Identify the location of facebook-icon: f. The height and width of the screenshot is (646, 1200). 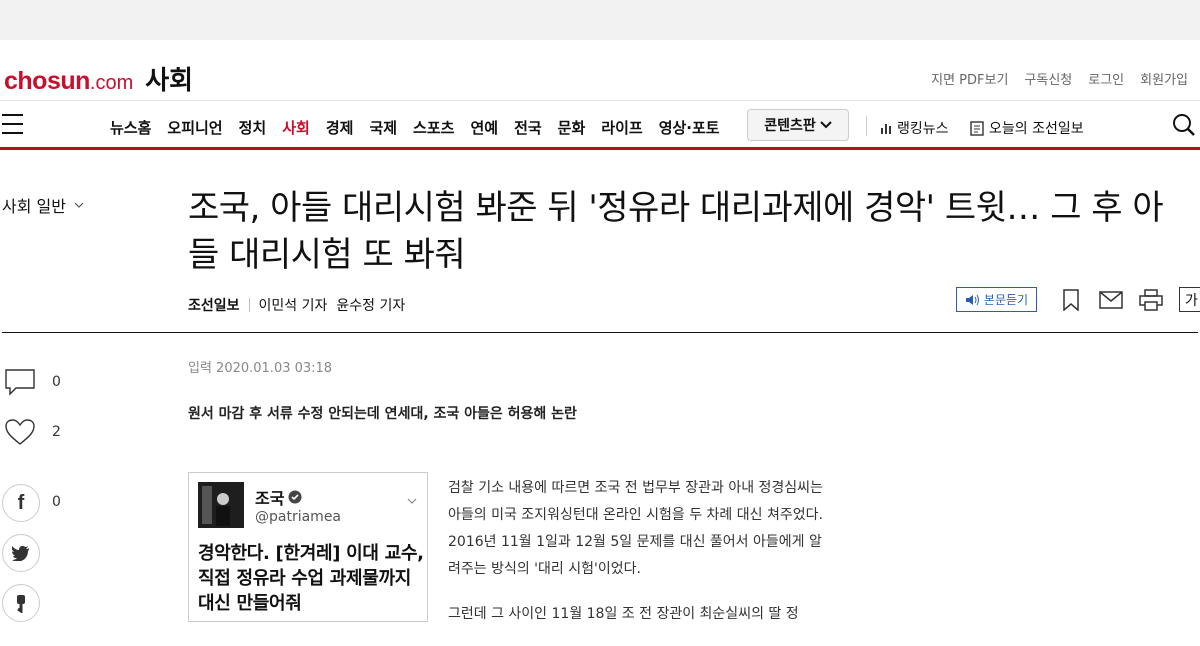
(21, 502).